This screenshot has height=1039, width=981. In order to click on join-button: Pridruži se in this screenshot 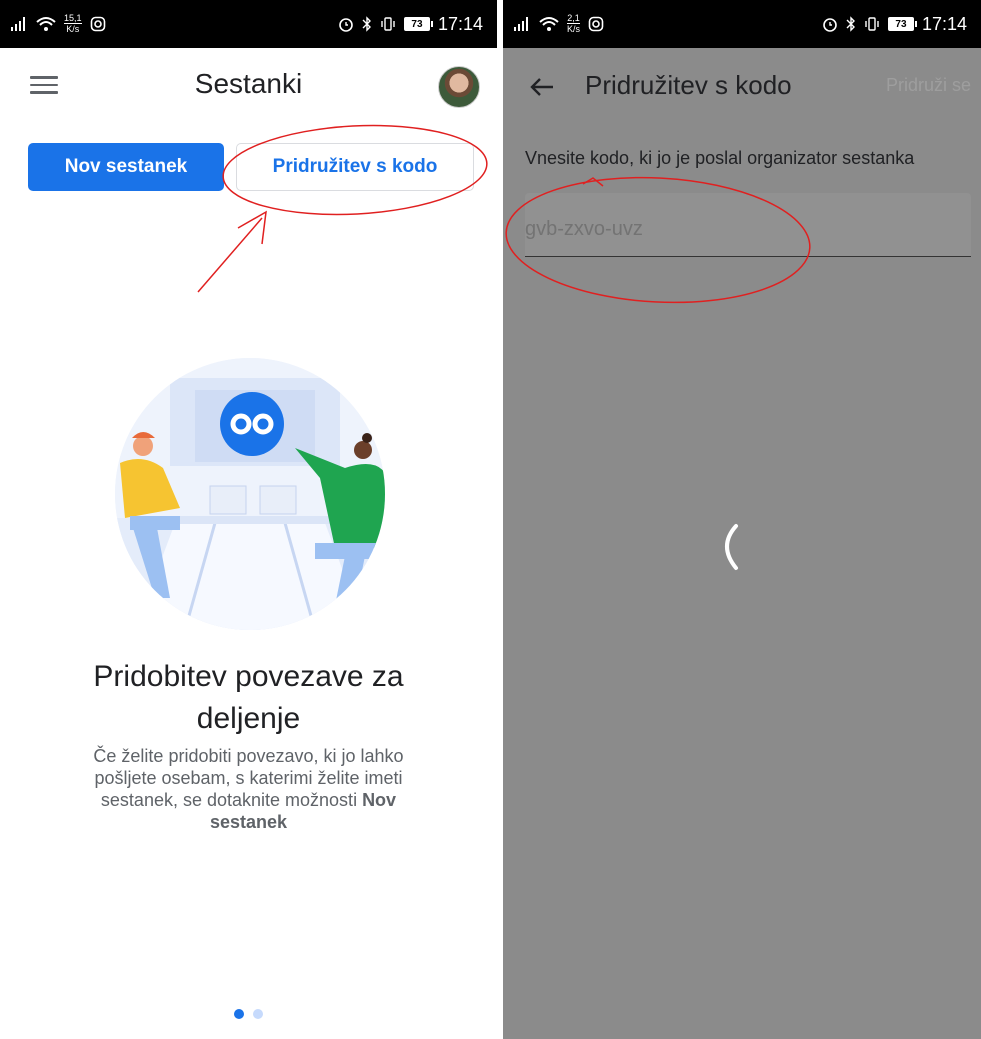, I will do `click(928, 85)`.